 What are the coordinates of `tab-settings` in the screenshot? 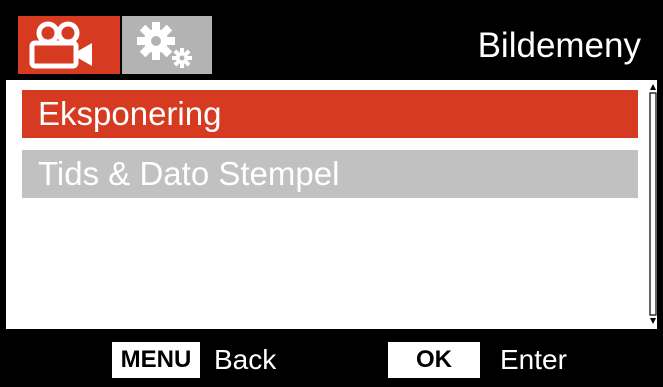 It's located at (167, 45).